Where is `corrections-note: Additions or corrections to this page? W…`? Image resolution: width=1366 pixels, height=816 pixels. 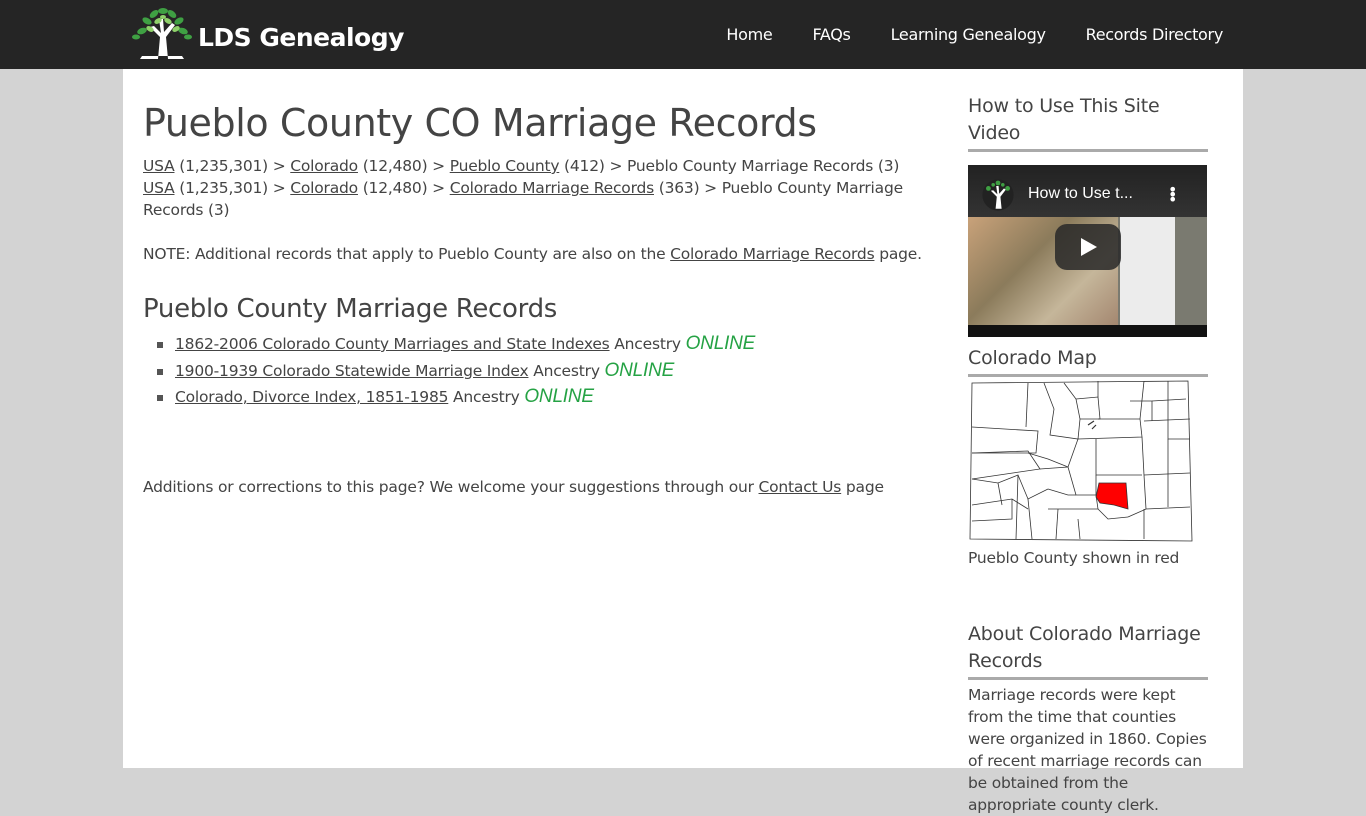 corrections-note: Additions or corrections to this page? W… is located at coordinates (513, 487).